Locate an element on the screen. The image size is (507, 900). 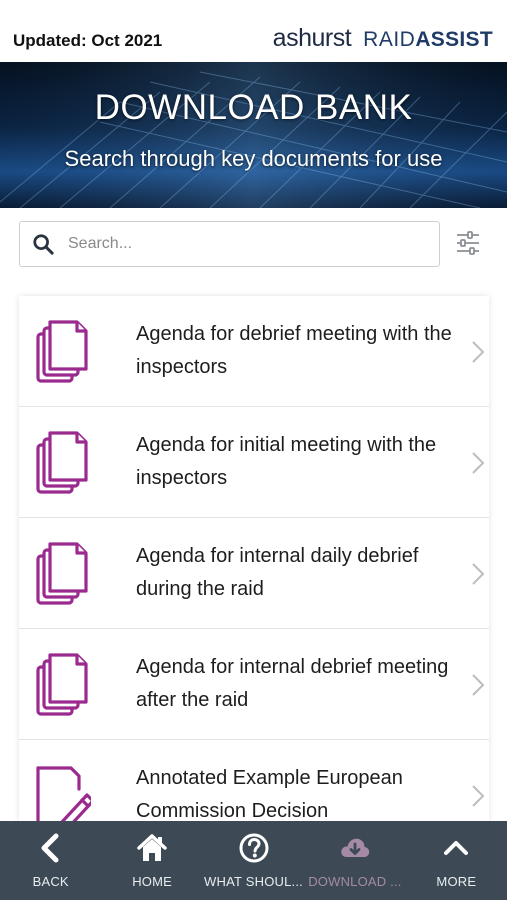
page-title: DOWNLOAD BANK is located at coordinates (253, 107).